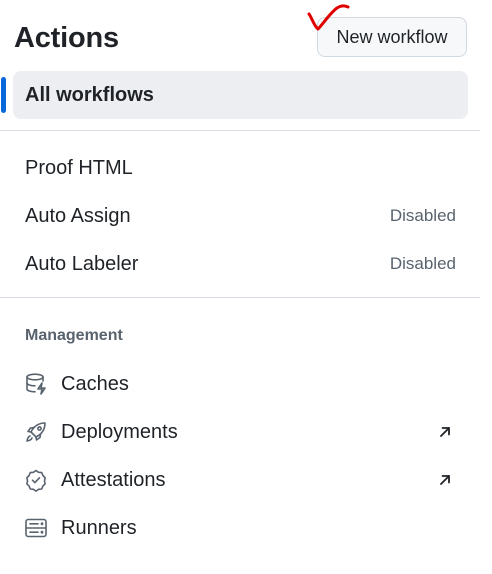  Describe the element at coordinates (240, 168) in the screenshot. I see `workflow-item-proof-html: Proof HTML` at that location.